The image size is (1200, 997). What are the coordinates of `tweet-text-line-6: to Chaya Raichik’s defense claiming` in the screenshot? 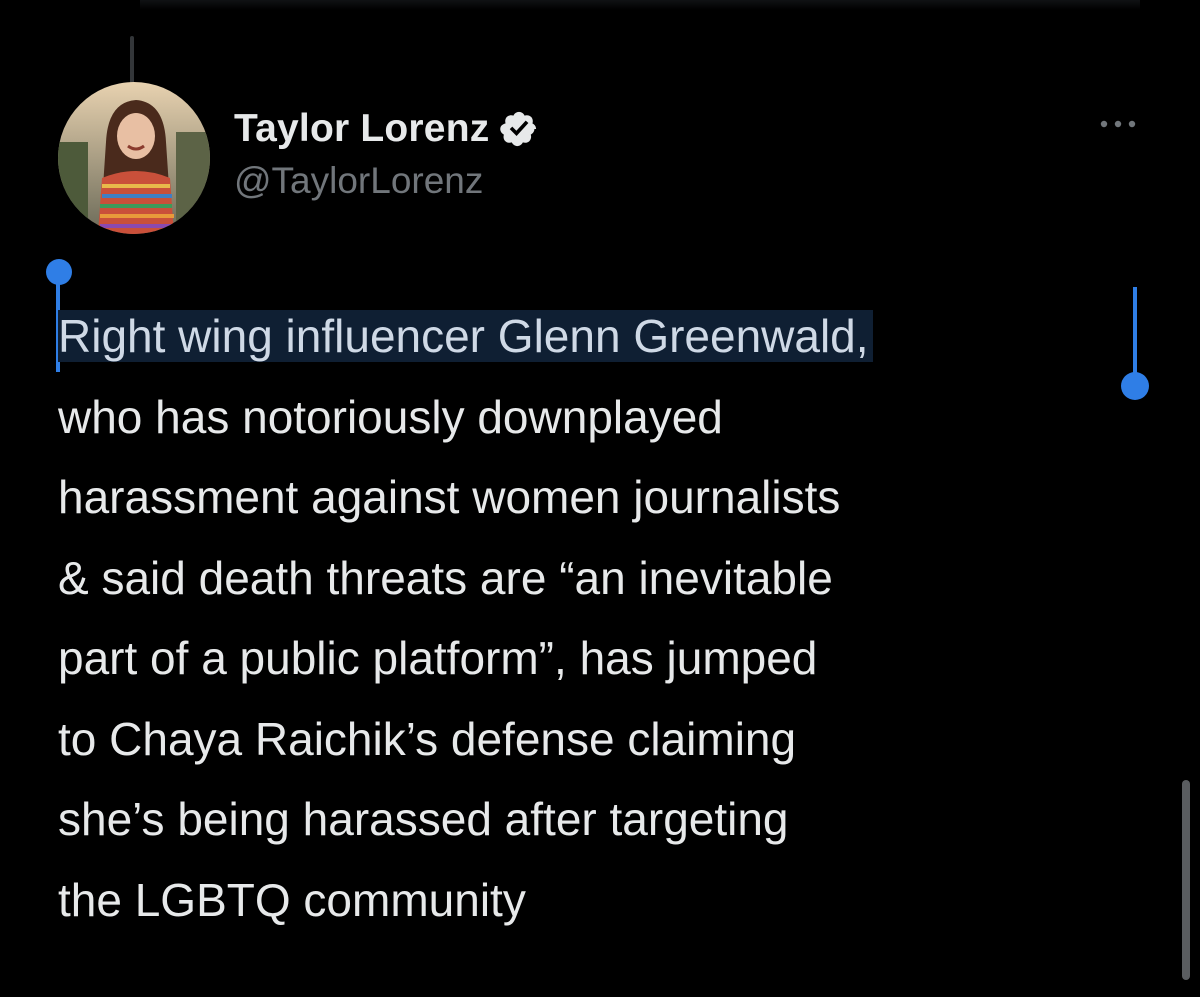 It's located at (427, 738).